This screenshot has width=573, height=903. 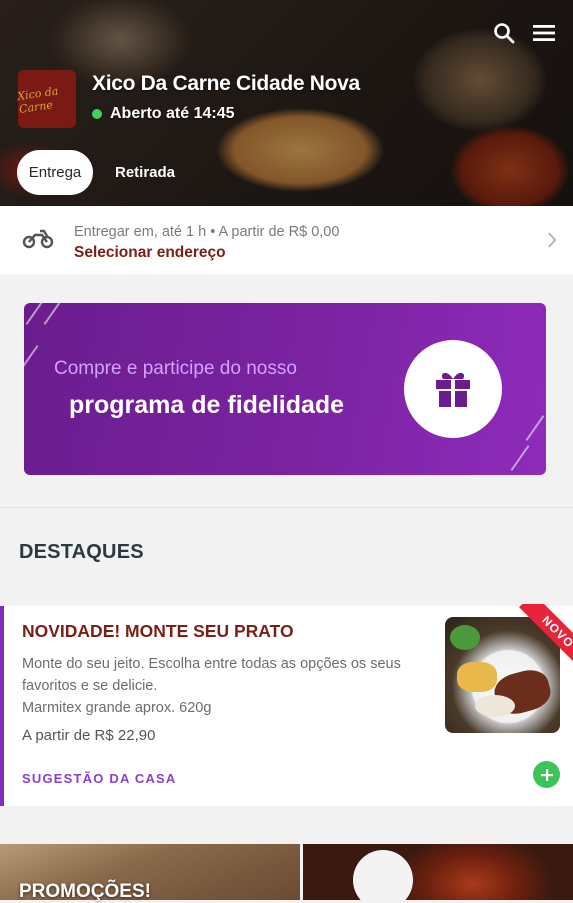 What do you see at coordinates (477, 677) in the screenshot?
I see `plate-potato` at bounding box center [477, 677].